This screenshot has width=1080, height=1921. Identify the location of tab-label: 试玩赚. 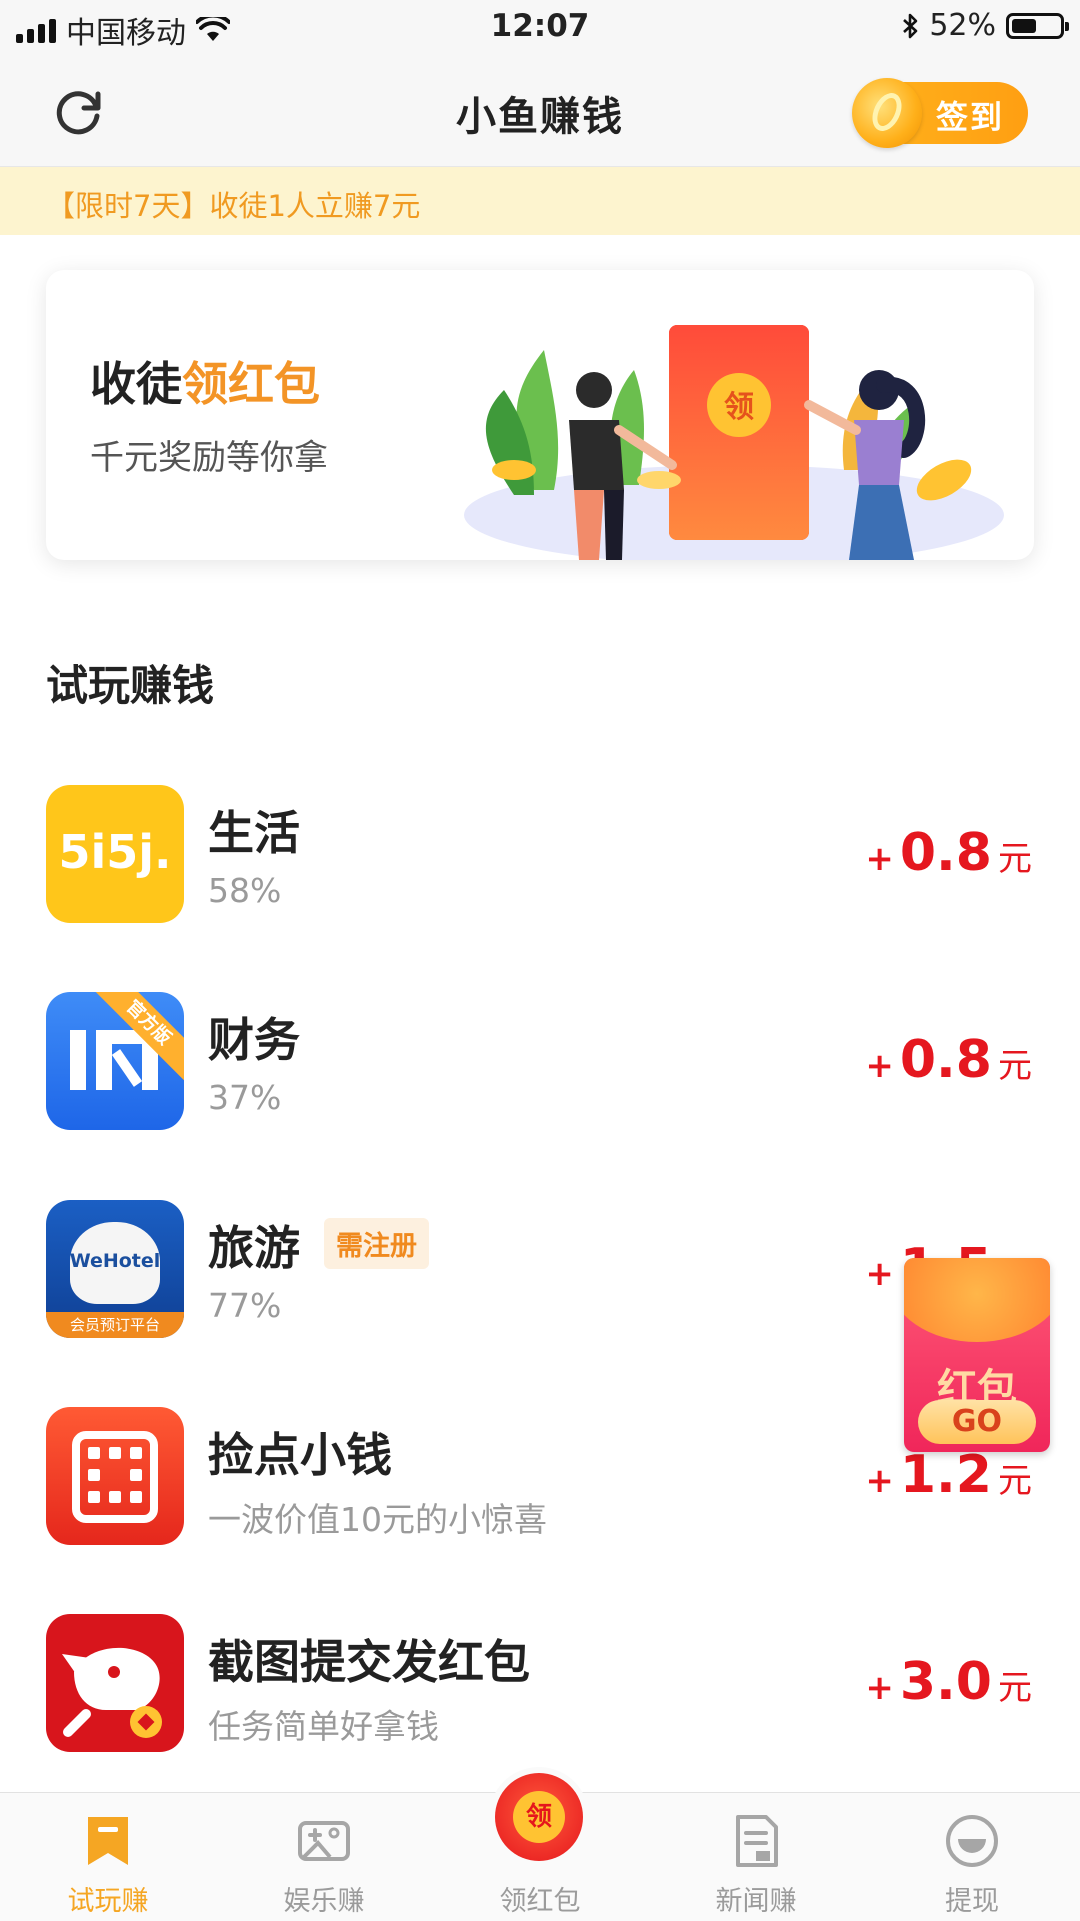
(108, 1901).